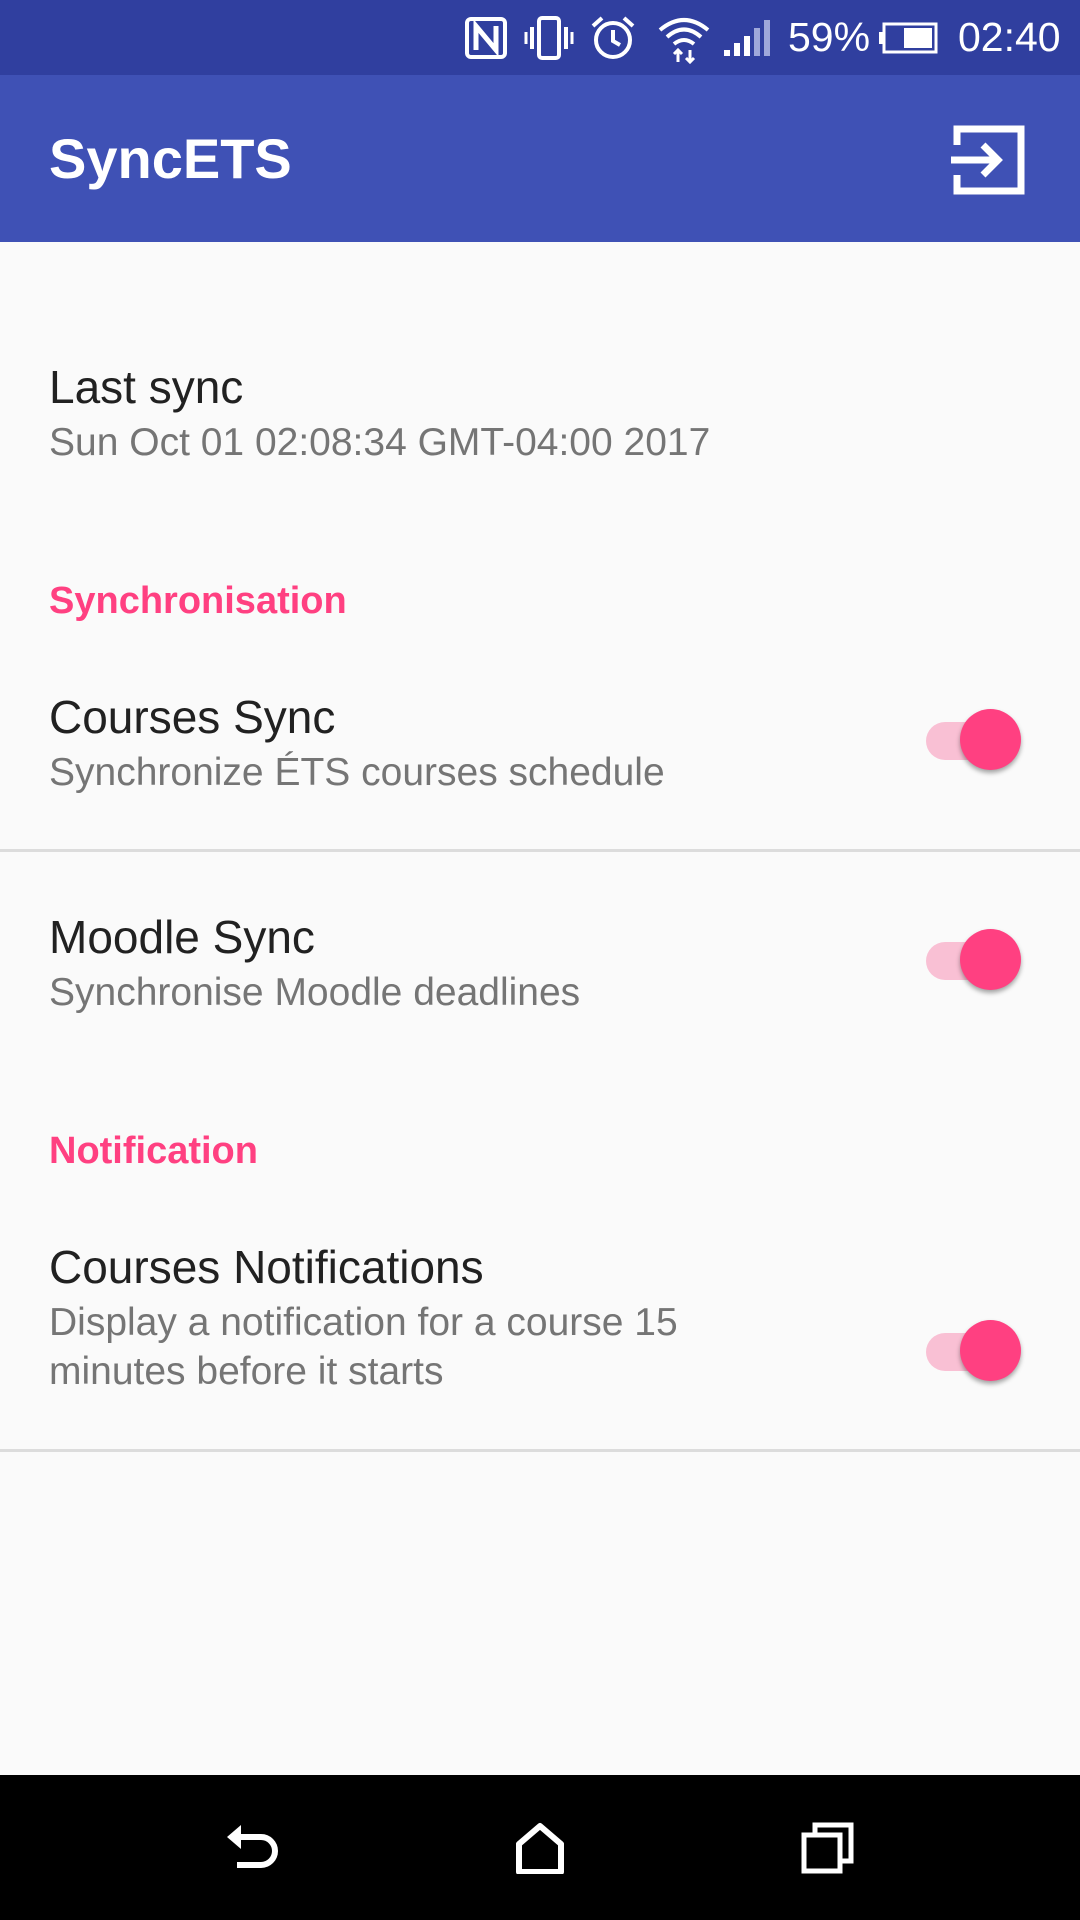 Image resolution: width=1080 pixels, height=1920 pixels. What do you see at coordinates (829, 37) in the screenshot?
I see `battery-percent: 59%` at bounding box center [829, 37].